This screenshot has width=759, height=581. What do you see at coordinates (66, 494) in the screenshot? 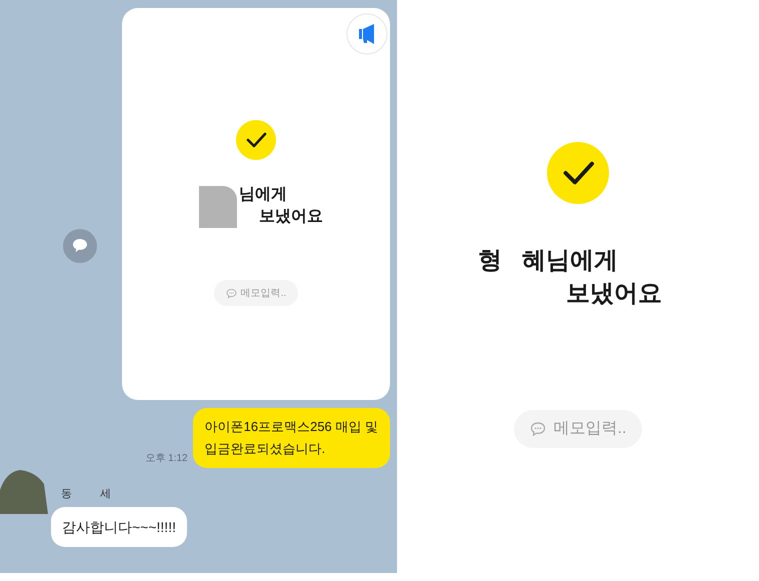
I see `sender-name: 동` at bounding box center [66, 494].